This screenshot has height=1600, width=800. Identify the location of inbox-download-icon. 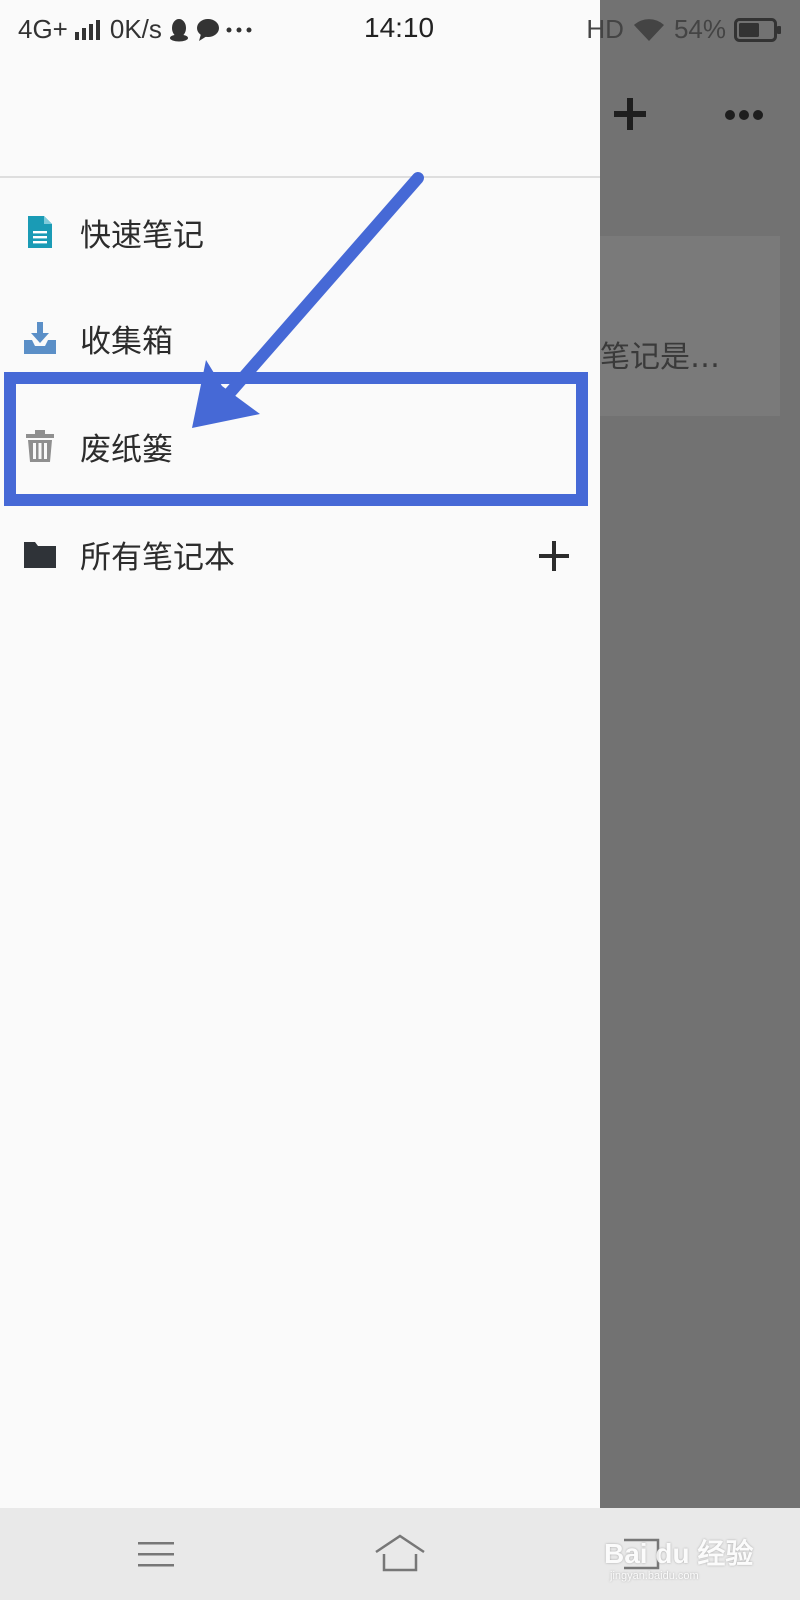
(40, 338).